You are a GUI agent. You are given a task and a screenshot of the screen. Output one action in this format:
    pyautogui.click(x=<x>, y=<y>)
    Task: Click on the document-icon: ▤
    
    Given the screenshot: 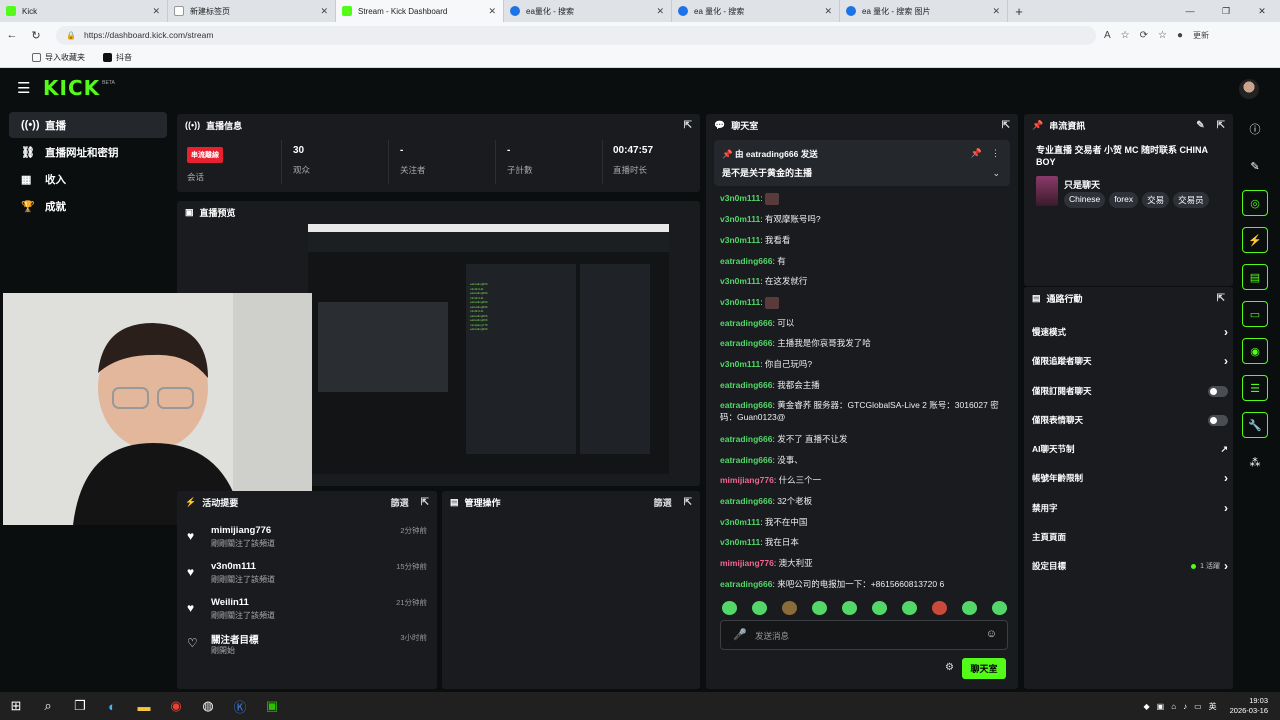 What is the action you would take?
    pyautogui.click(x=1255, y=277)
    